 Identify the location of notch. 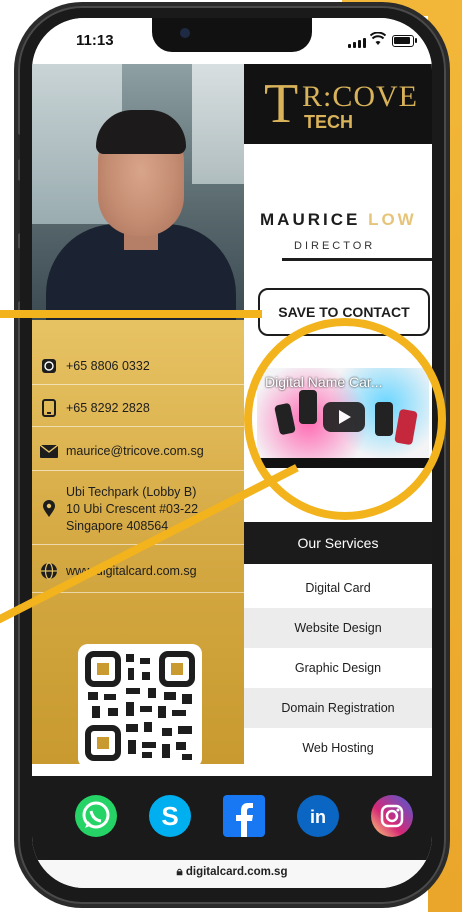
(232, 35).